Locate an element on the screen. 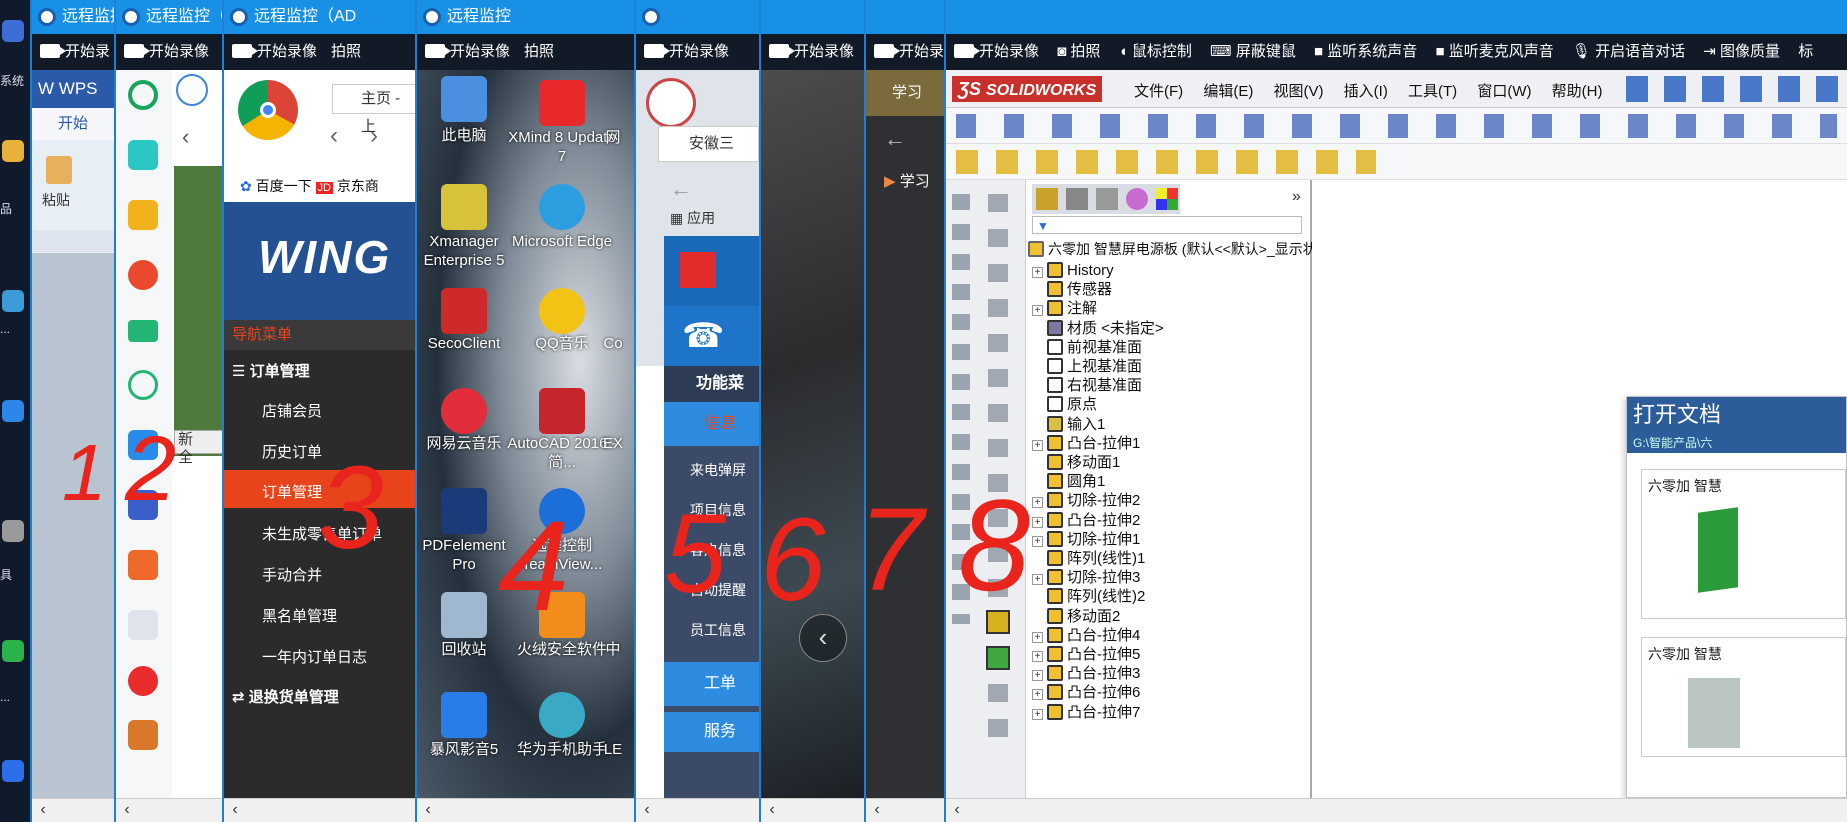 The height and width of the screenshot is (822, 1847). remote-window-6: 开始录像 ‹ ‹ is located at coordinates (812, 411).